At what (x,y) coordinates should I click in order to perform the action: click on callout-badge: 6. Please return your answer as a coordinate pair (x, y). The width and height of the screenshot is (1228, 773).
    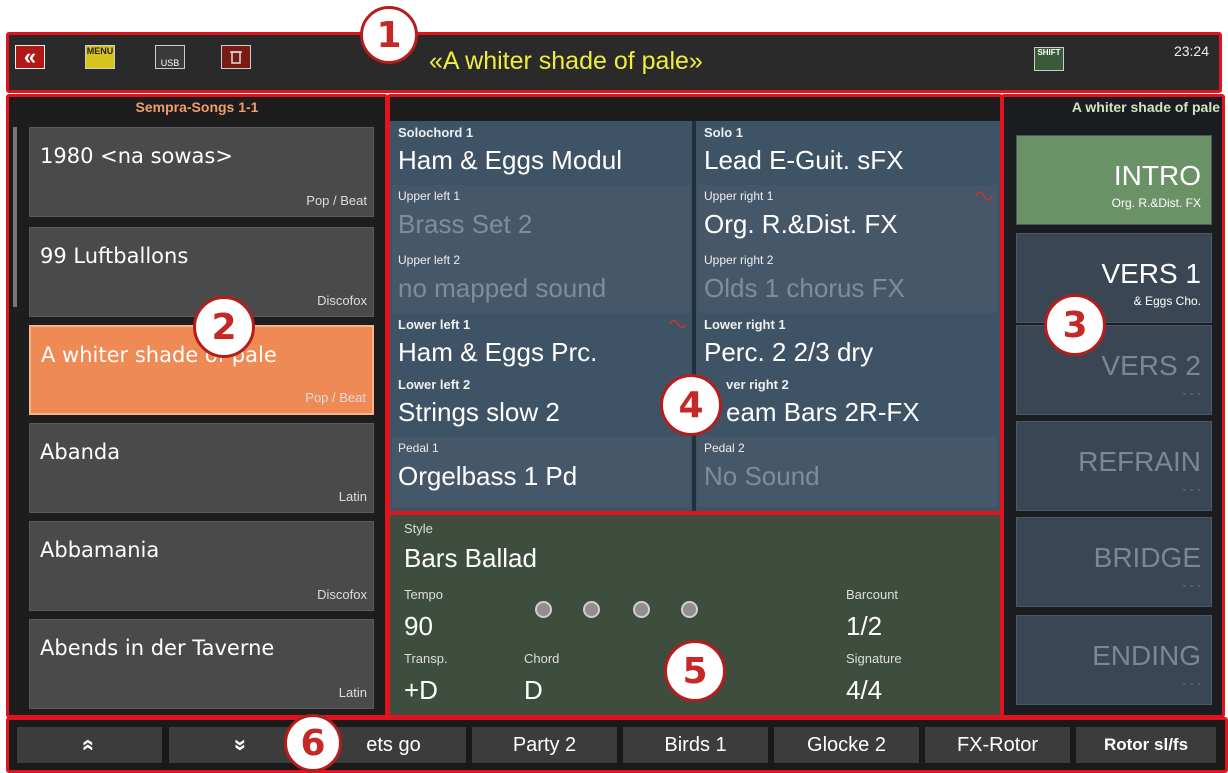
    Looking at the image, I should click on (313, 743).